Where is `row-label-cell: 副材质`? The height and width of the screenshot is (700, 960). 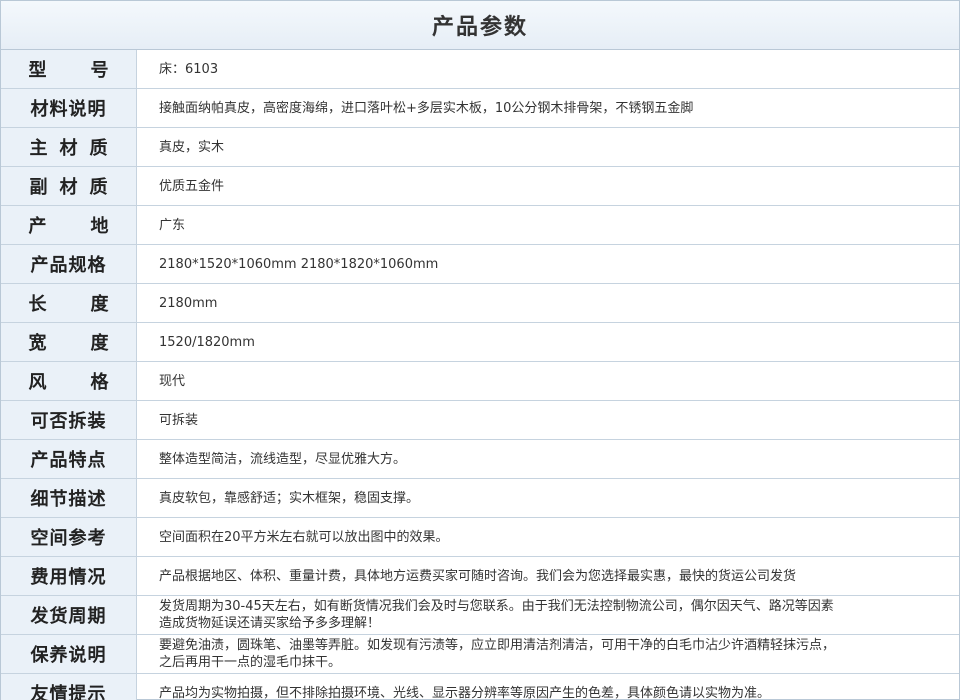 row-label-cell: 副材质 is located at coordinates (69, 186).